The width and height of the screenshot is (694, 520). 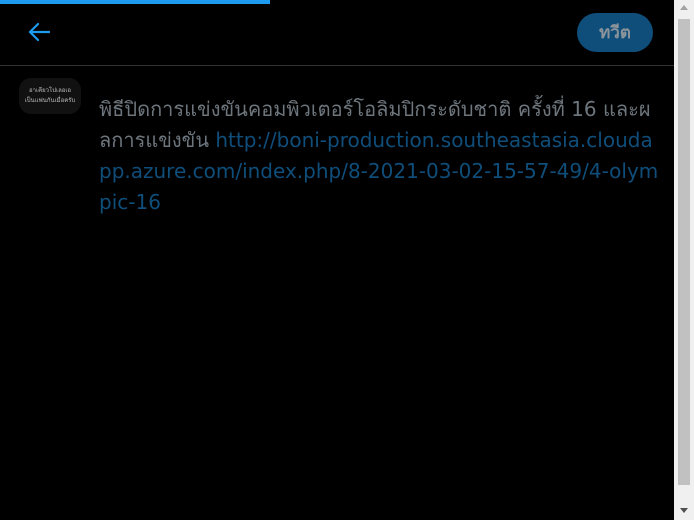 I want to click on back-button, so click(x=39, y=34).